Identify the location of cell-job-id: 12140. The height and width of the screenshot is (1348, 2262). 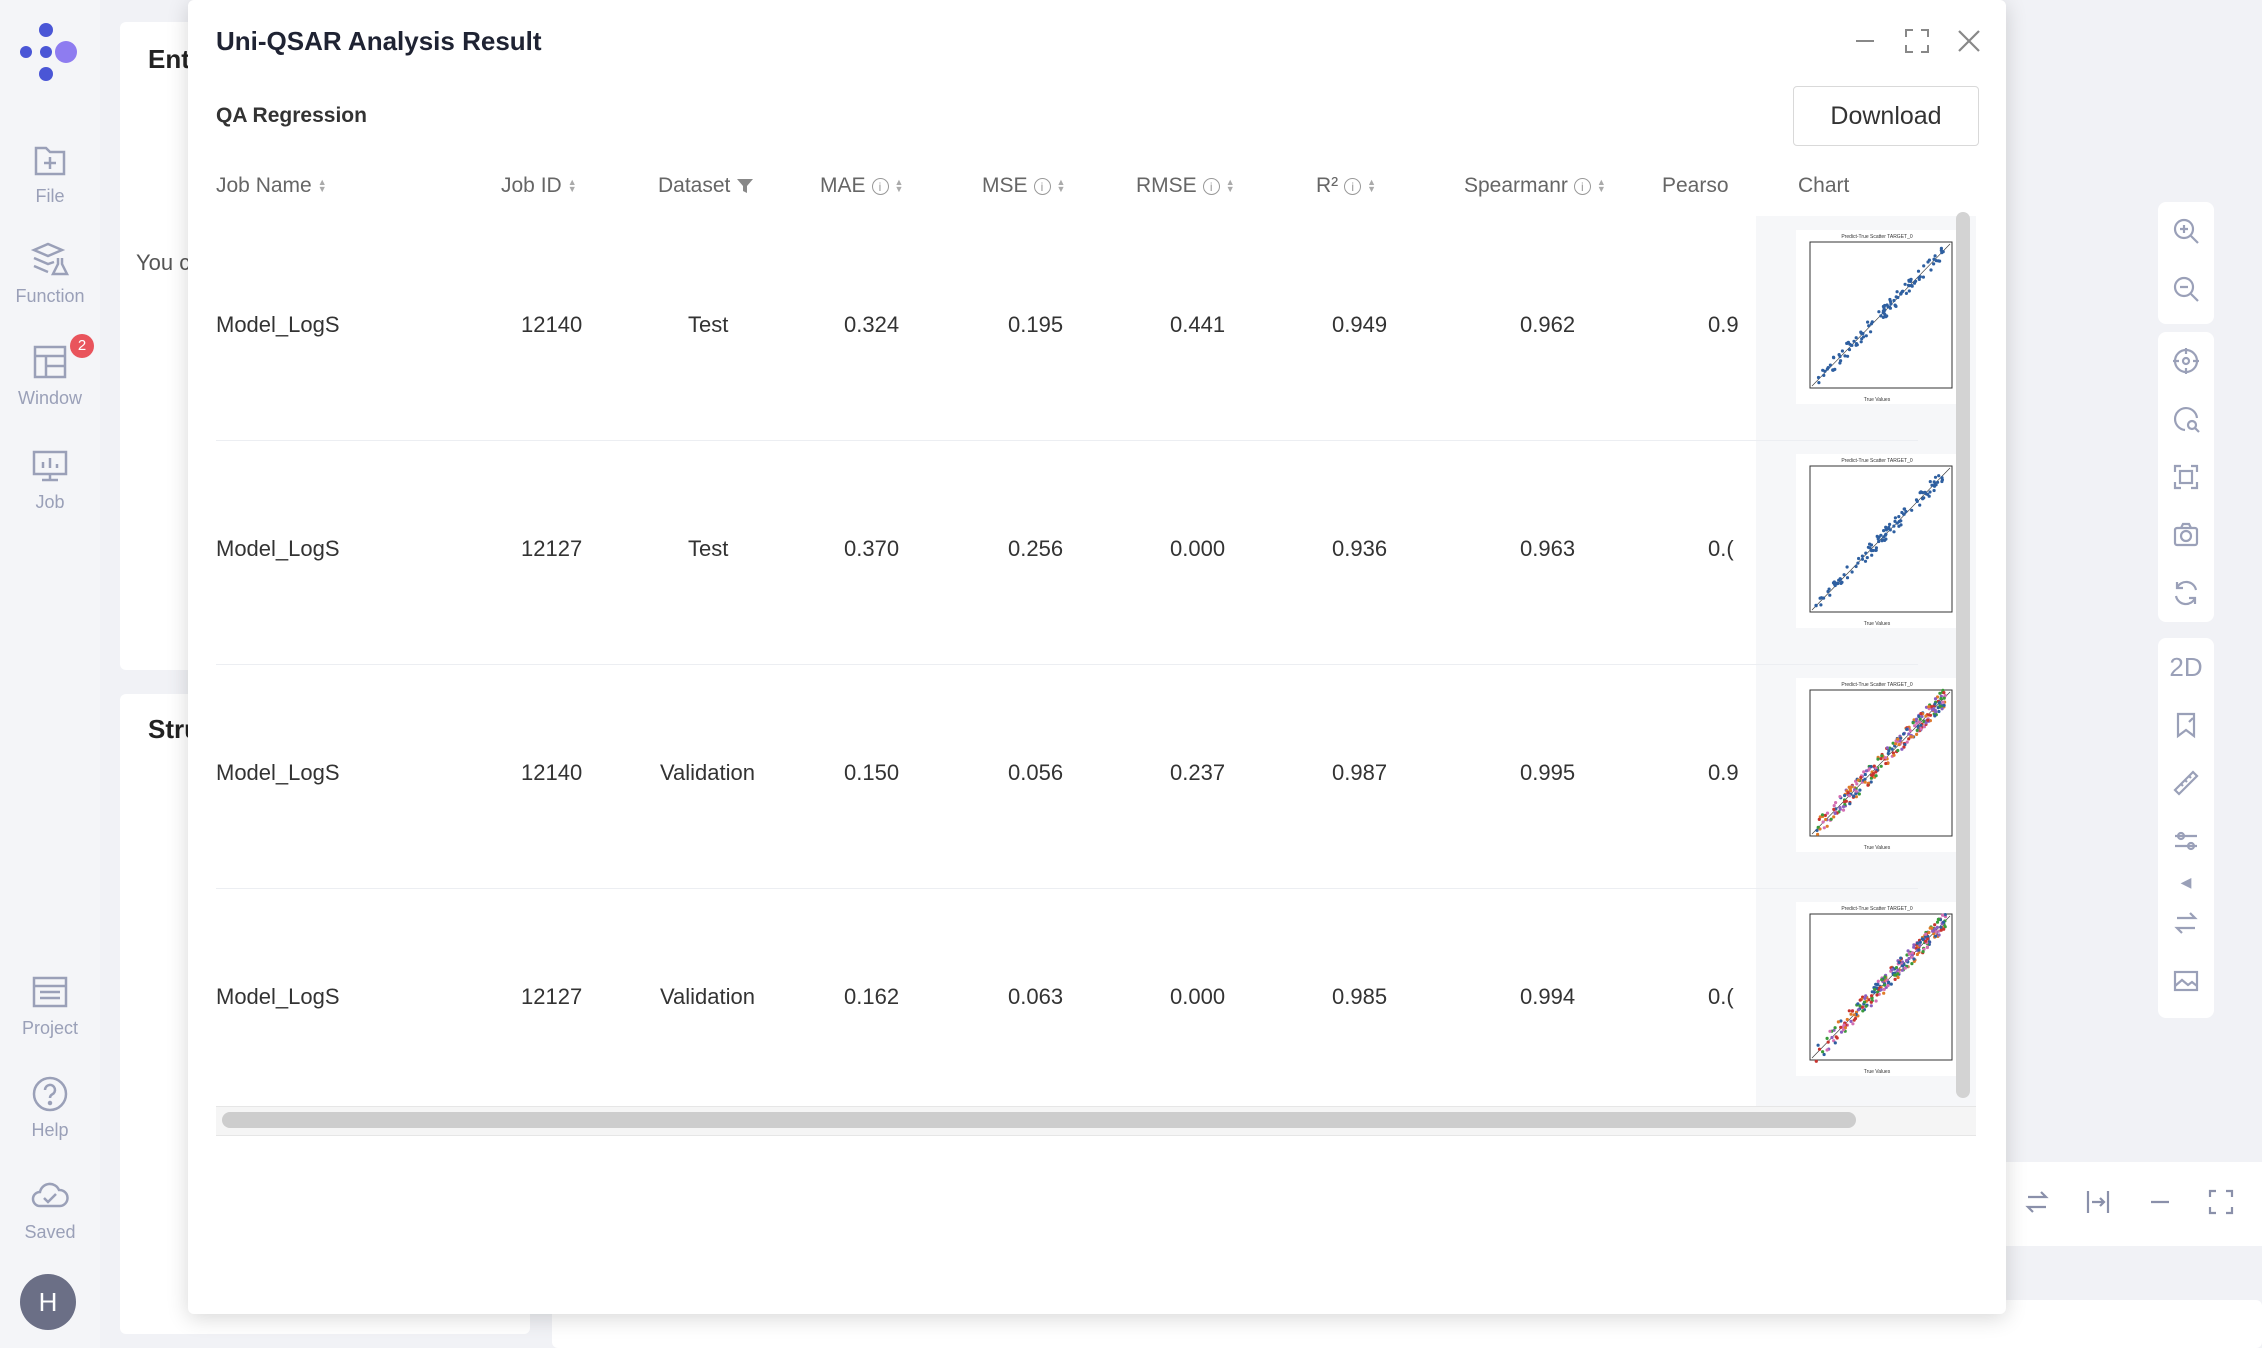
(552, 324).